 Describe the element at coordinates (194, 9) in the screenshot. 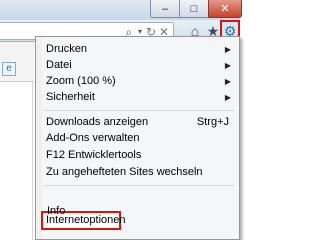

I see `maximize-button: □` at that location.